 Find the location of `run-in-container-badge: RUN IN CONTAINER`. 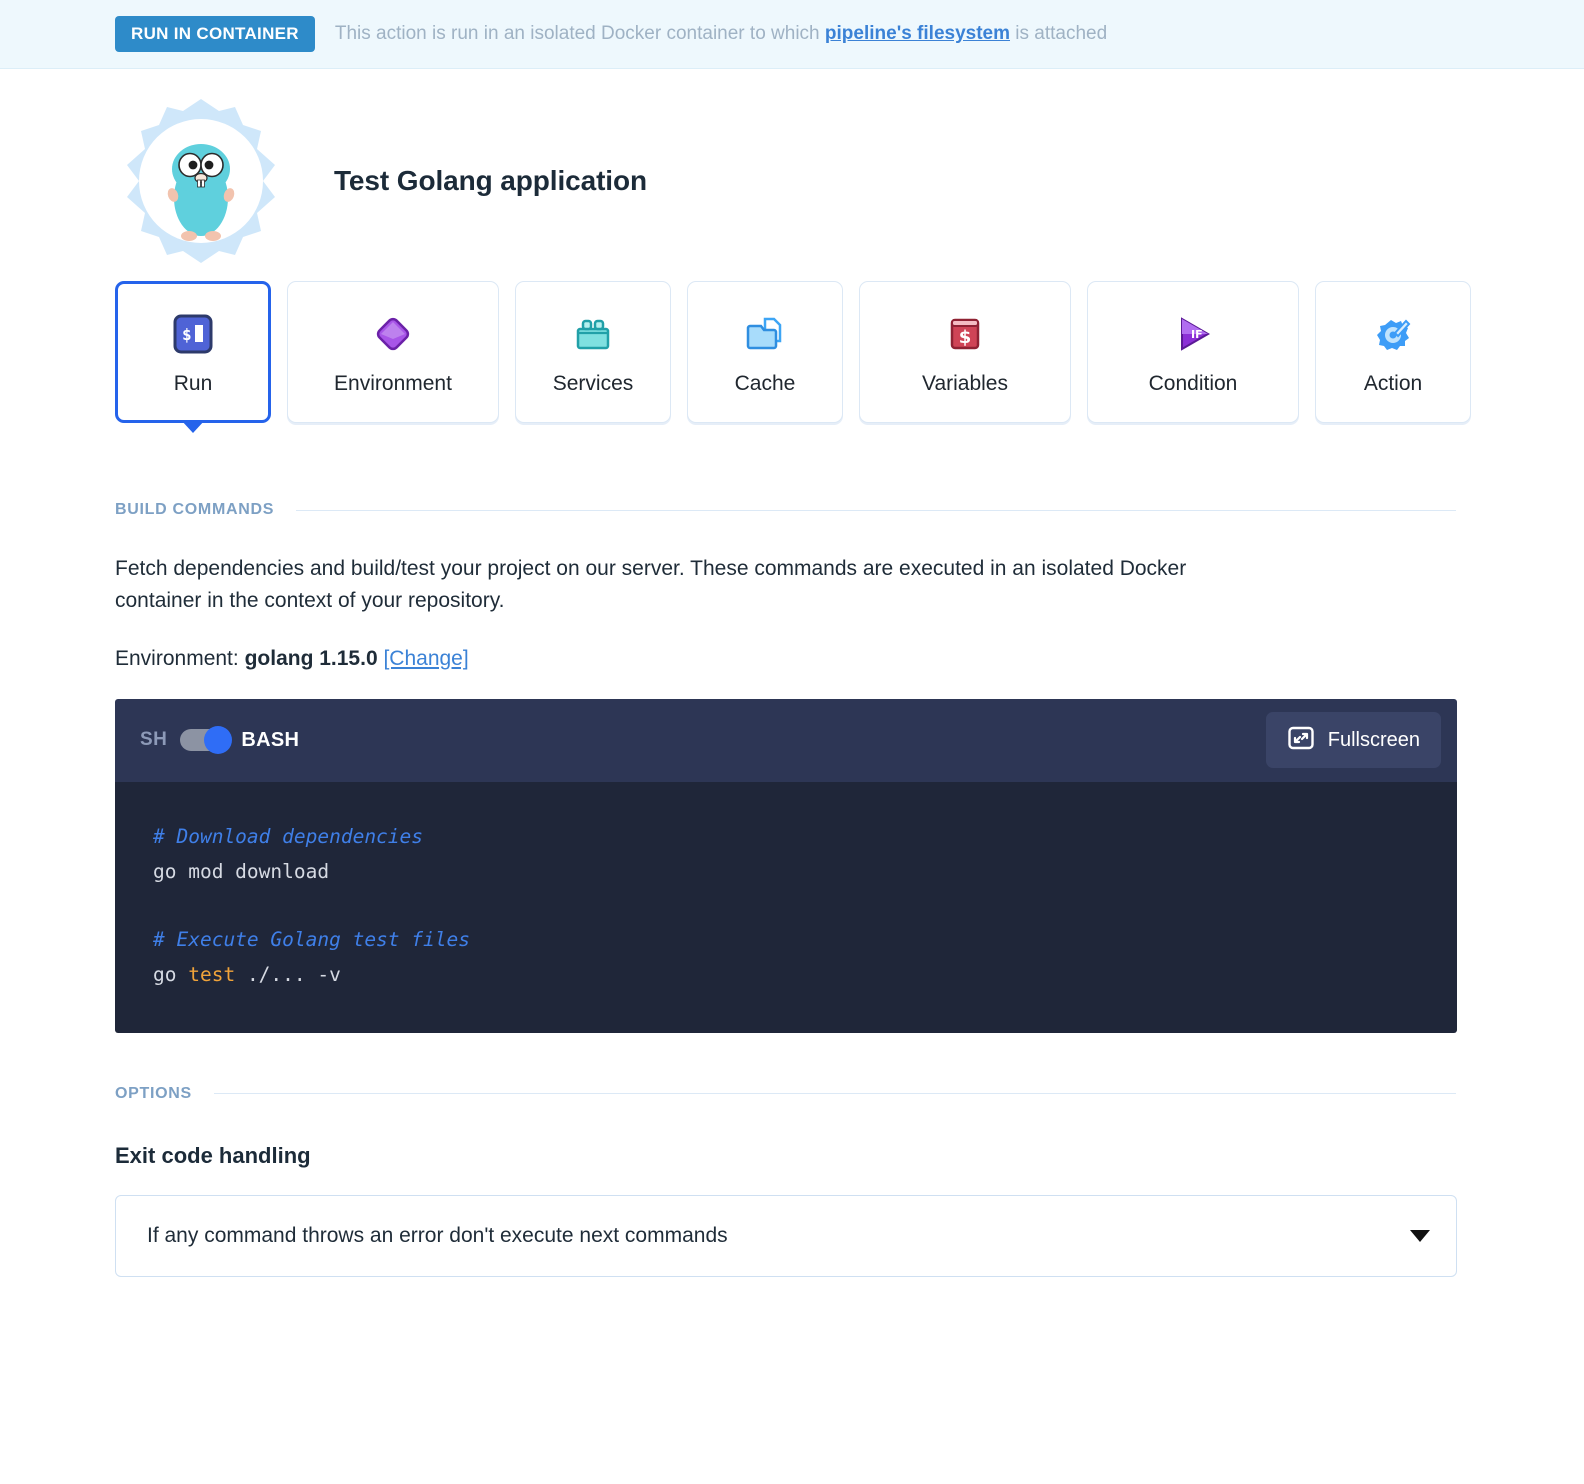

run-in-container-badge: RUN IN CONTAINER is located at coordinates (215, 34).